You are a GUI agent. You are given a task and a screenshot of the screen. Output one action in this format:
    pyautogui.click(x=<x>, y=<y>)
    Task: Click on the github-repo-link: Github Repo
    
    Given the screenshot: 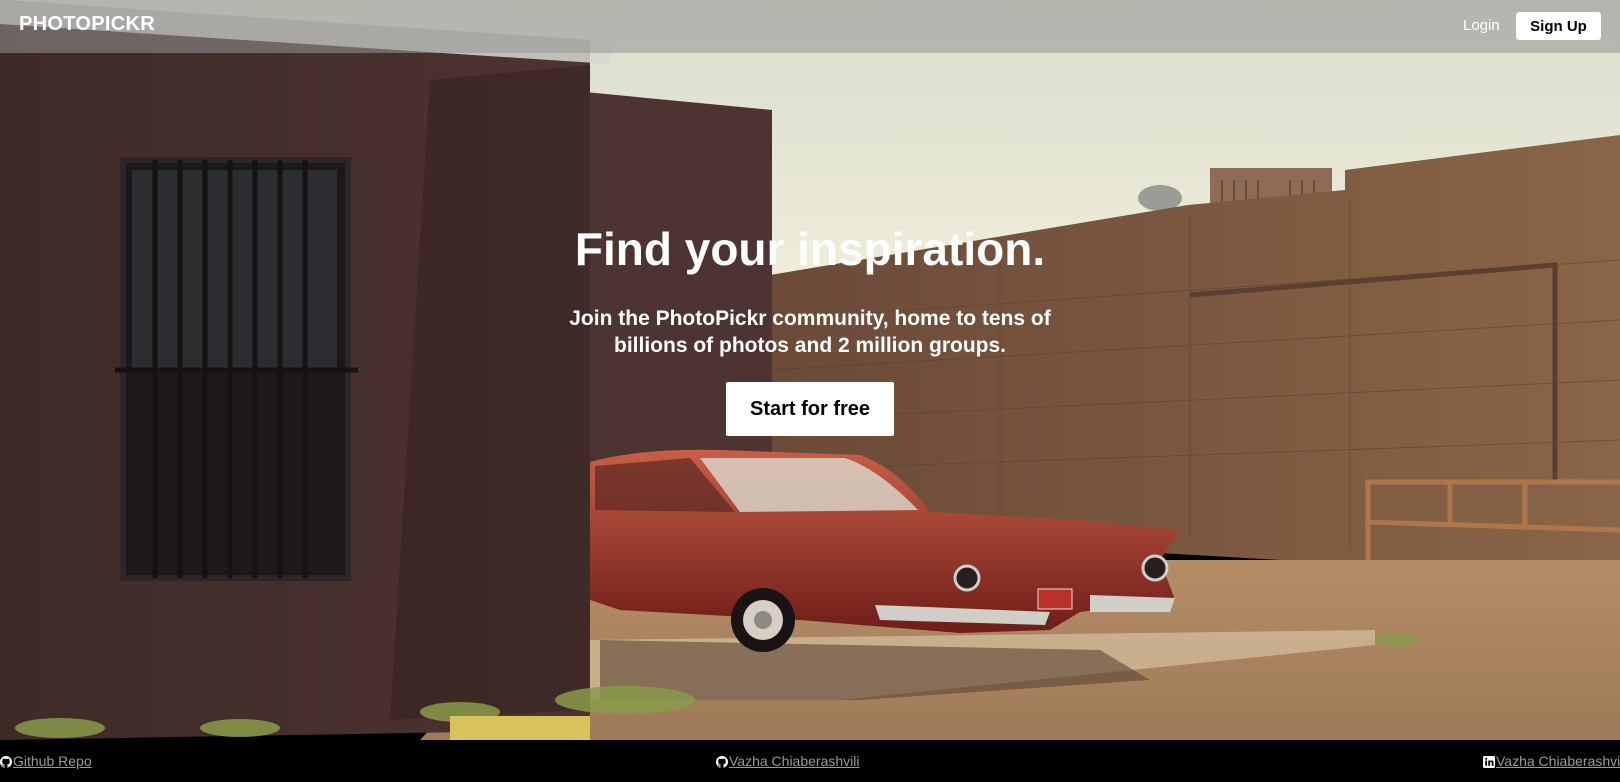 What is the action you would take?
    pyautogui.click(x=46, y=761)
    